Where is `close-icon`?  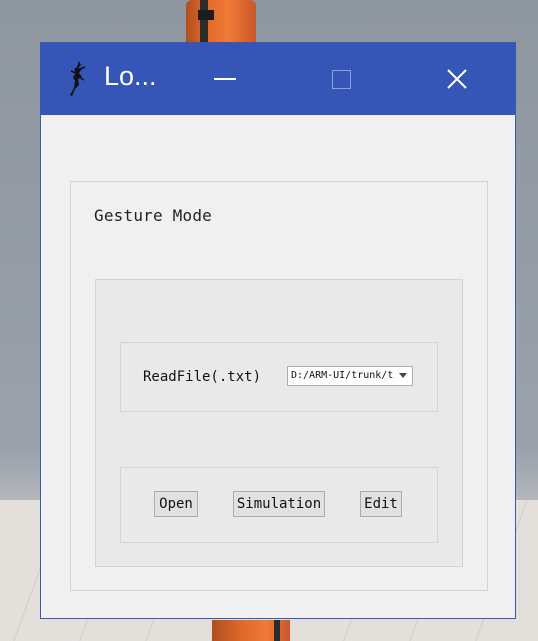
close-icon is located at coordinates (457, 79).